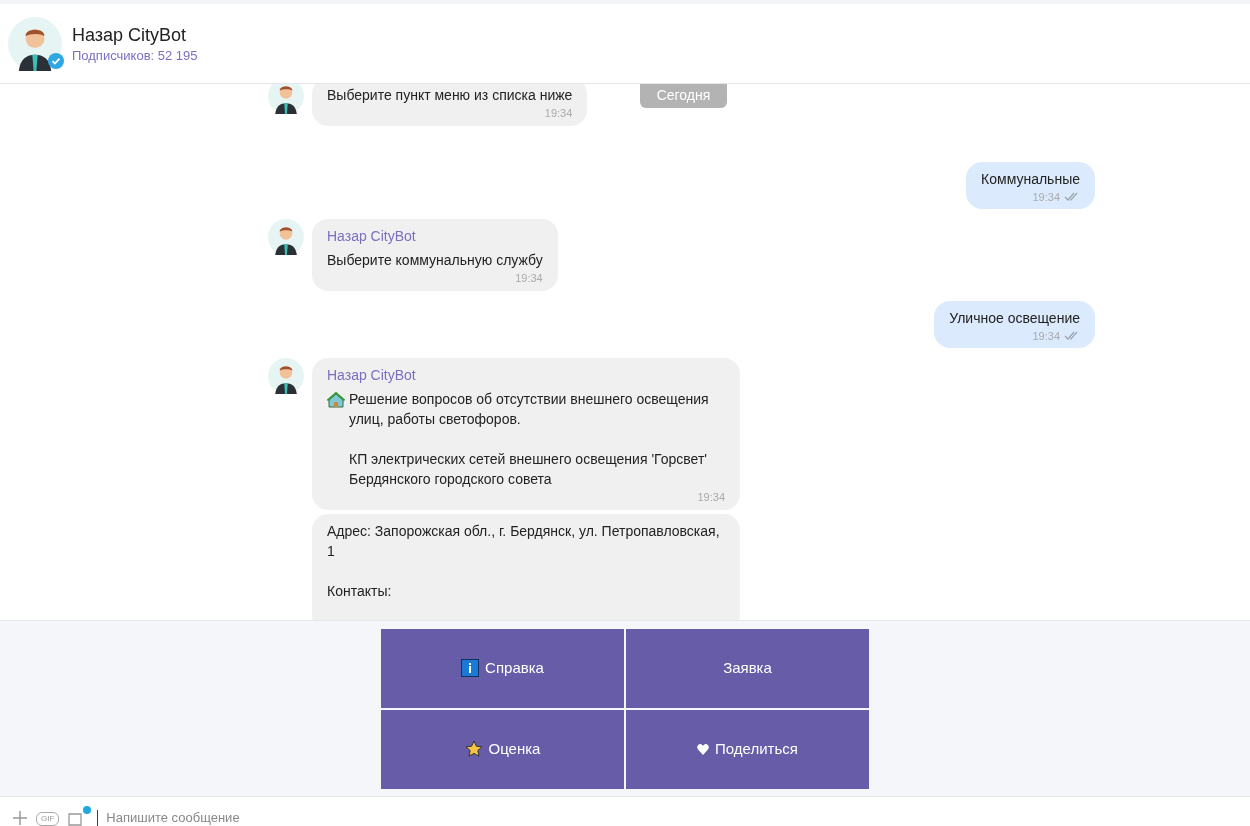  I want to click on message-text: Выберите пункт меню из списка ниже, so click(450, 95).